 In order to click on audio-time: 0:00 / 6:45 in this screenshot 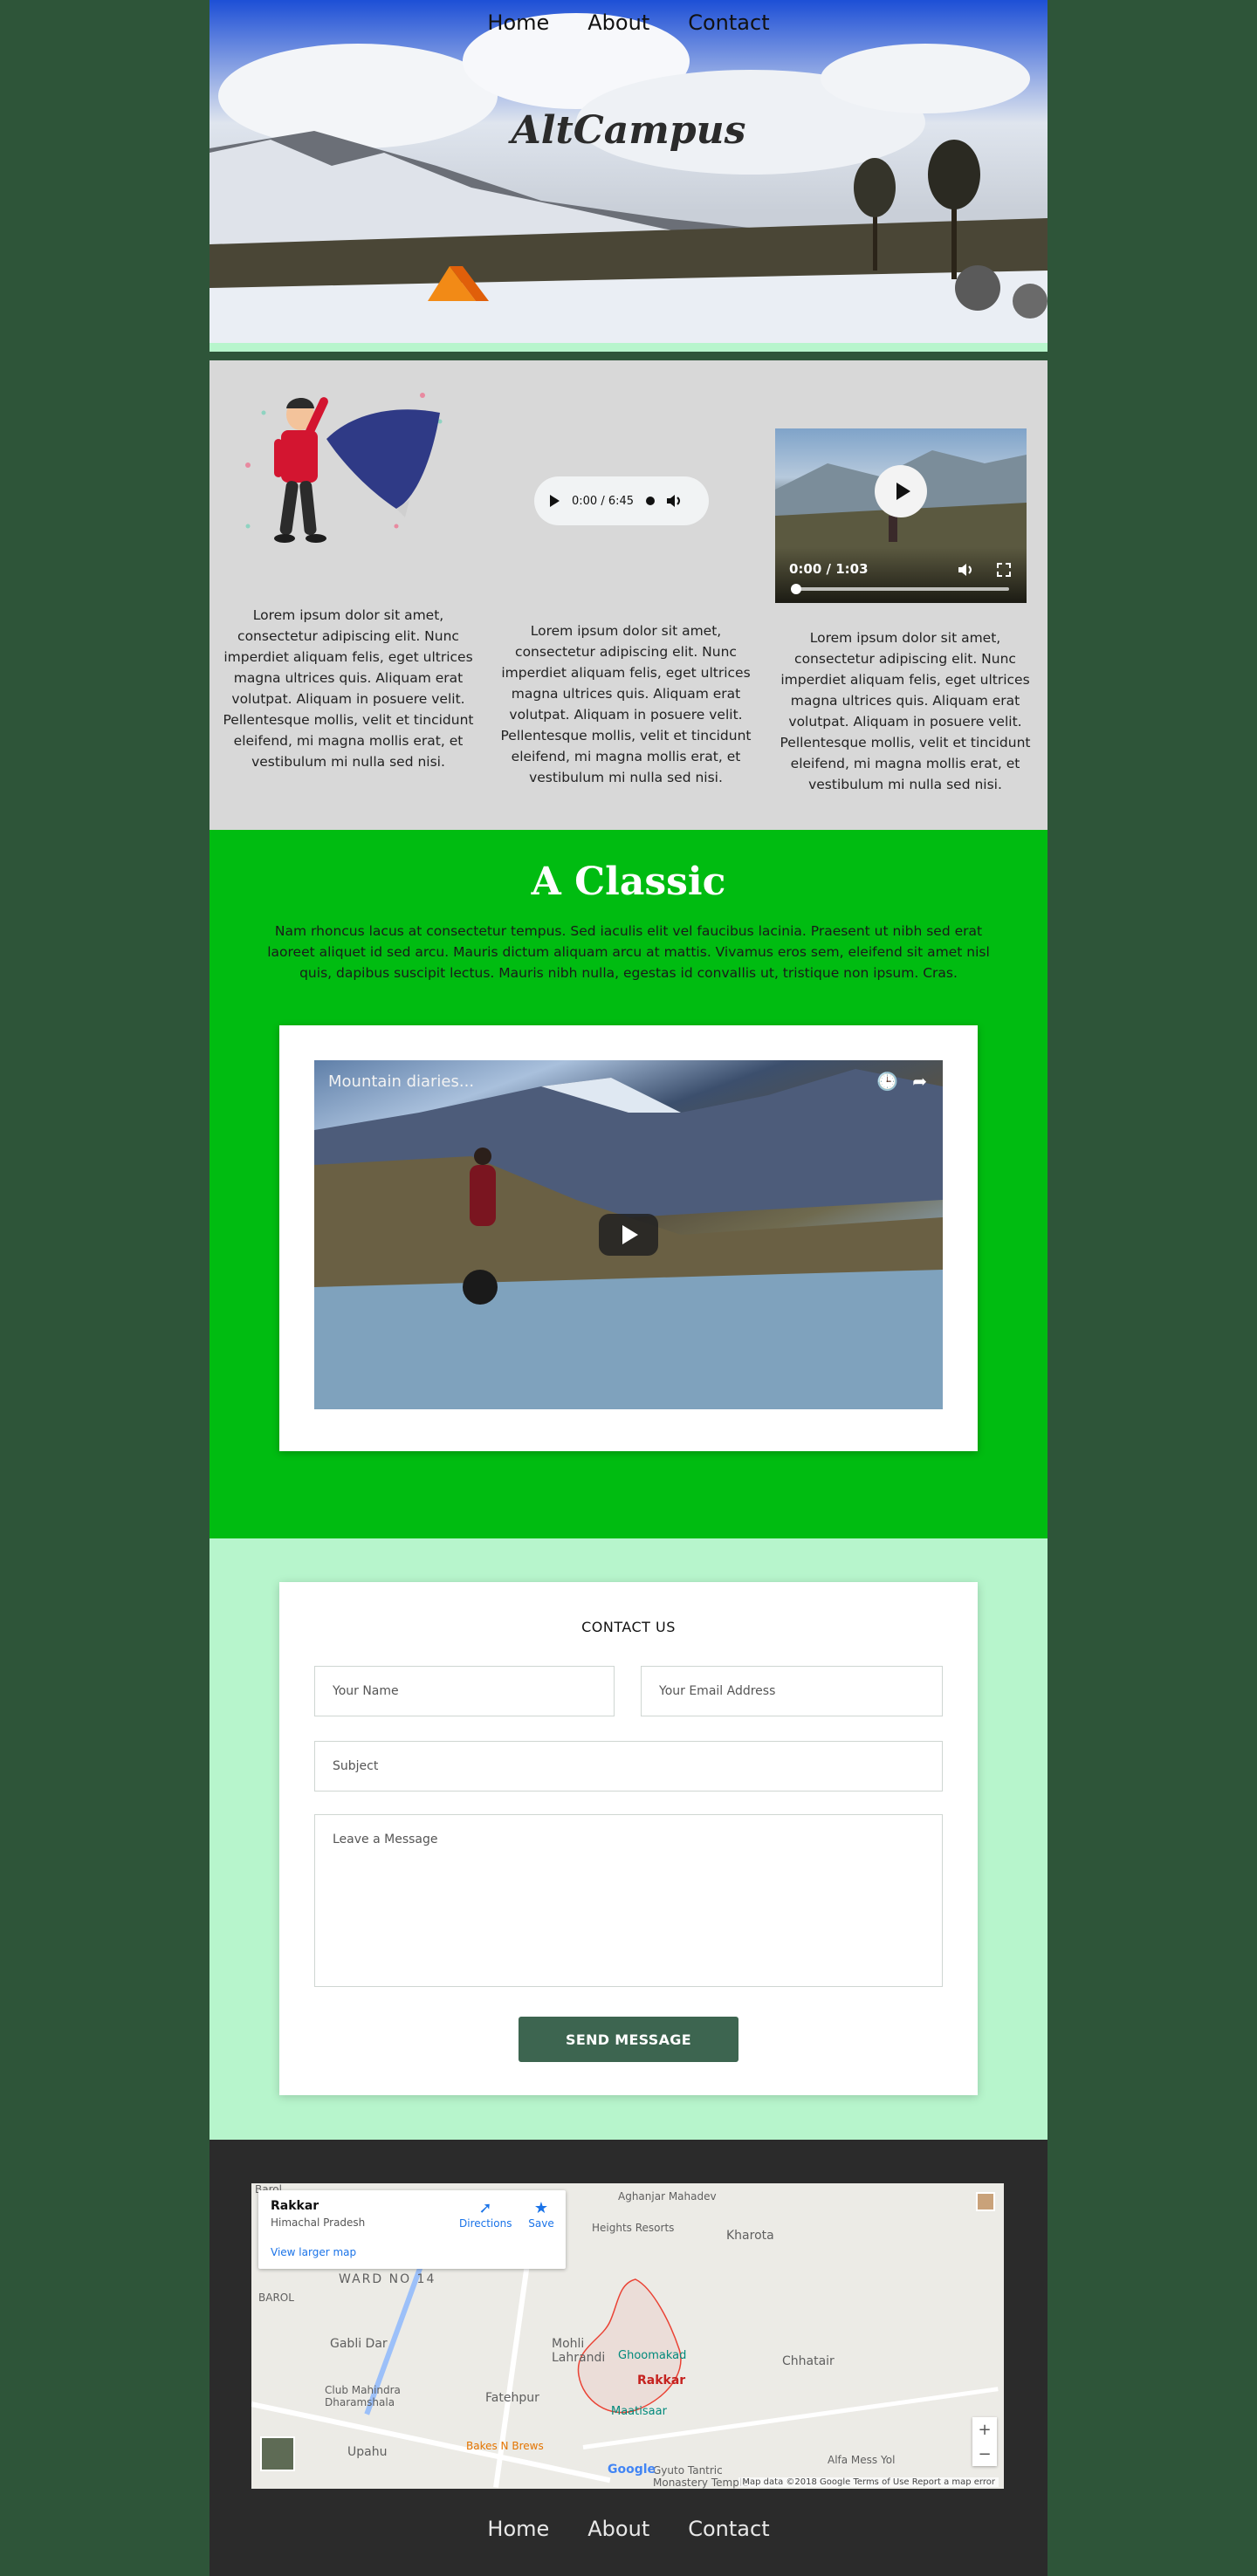, I will do `click(603, 501)`.